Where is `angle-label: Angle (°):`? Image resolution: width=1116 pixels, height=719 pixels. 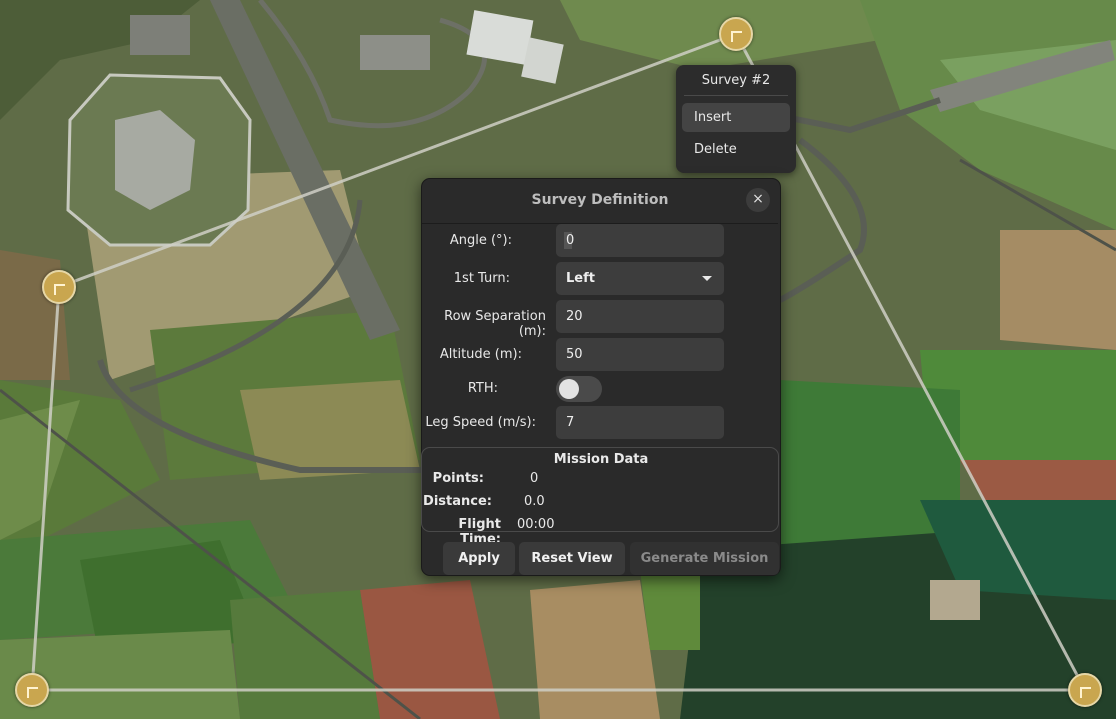 angle-label: Angle (°): is located at coordinates (480, 240).